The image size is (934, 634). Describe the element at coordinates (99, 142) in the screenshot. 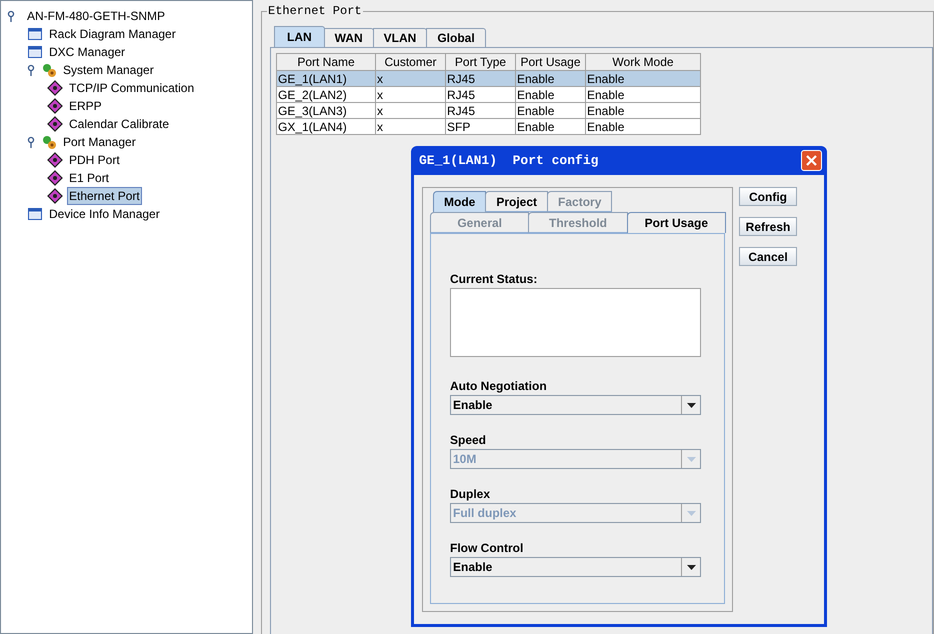

I see `tree-item: Port Manager` at that location.